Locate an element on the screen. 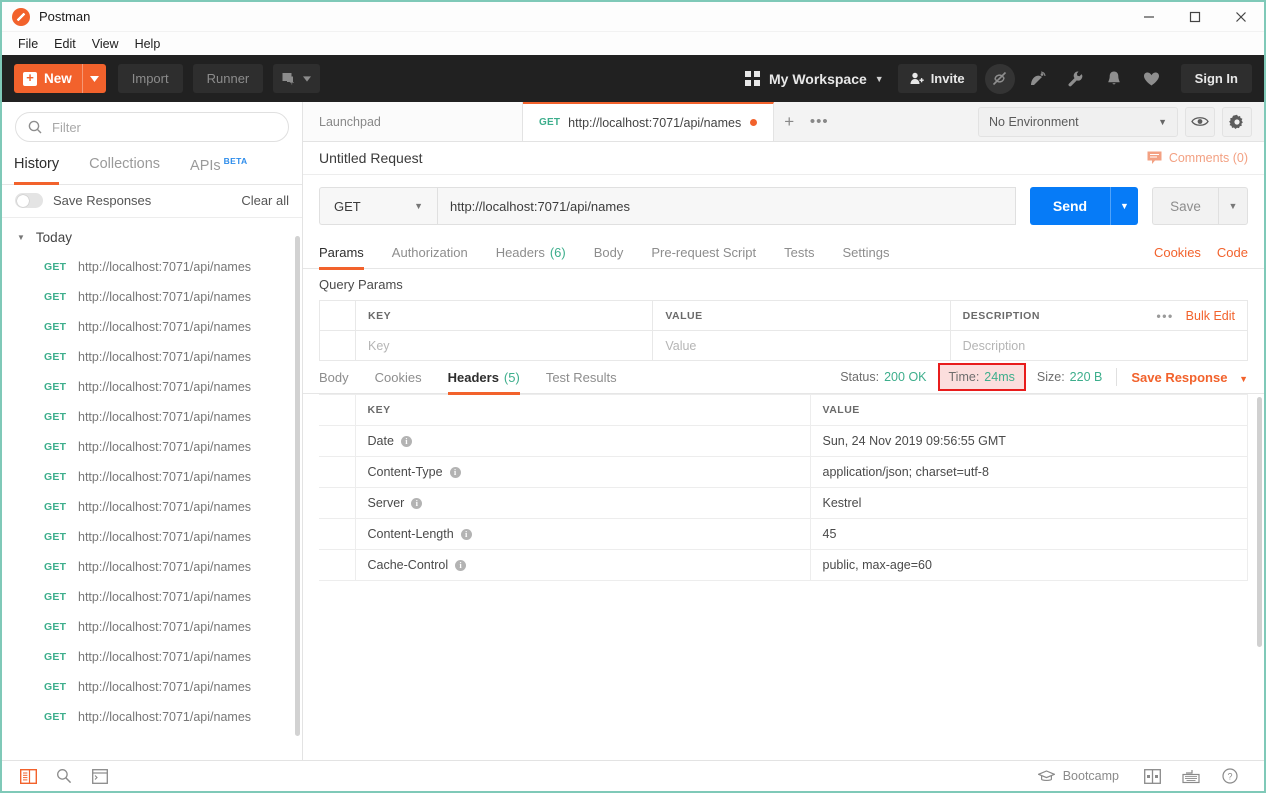  sidebar-toggle-icon is located at coordinates (28, 776).